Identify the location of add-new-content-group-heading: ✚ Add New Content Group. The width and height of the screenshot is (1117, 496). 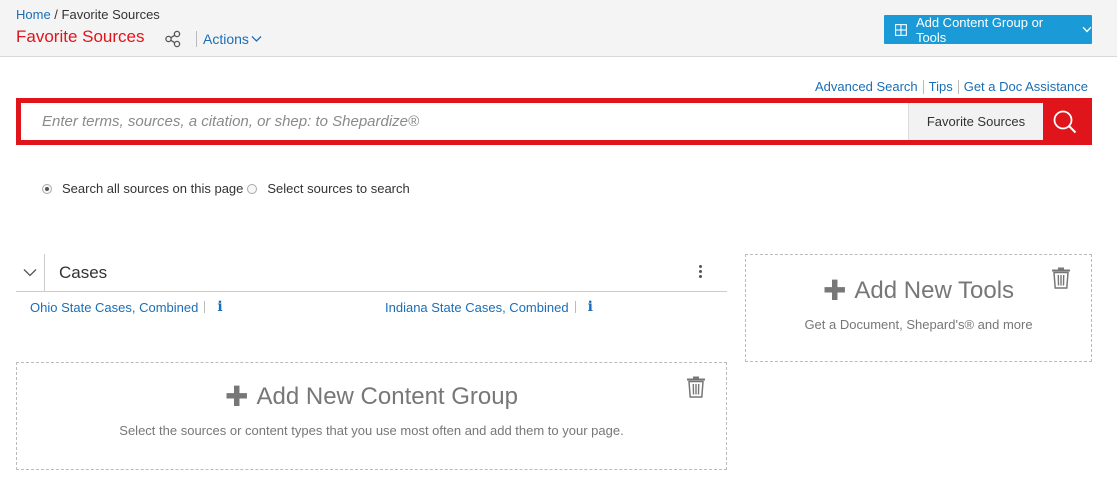
(371, 397).